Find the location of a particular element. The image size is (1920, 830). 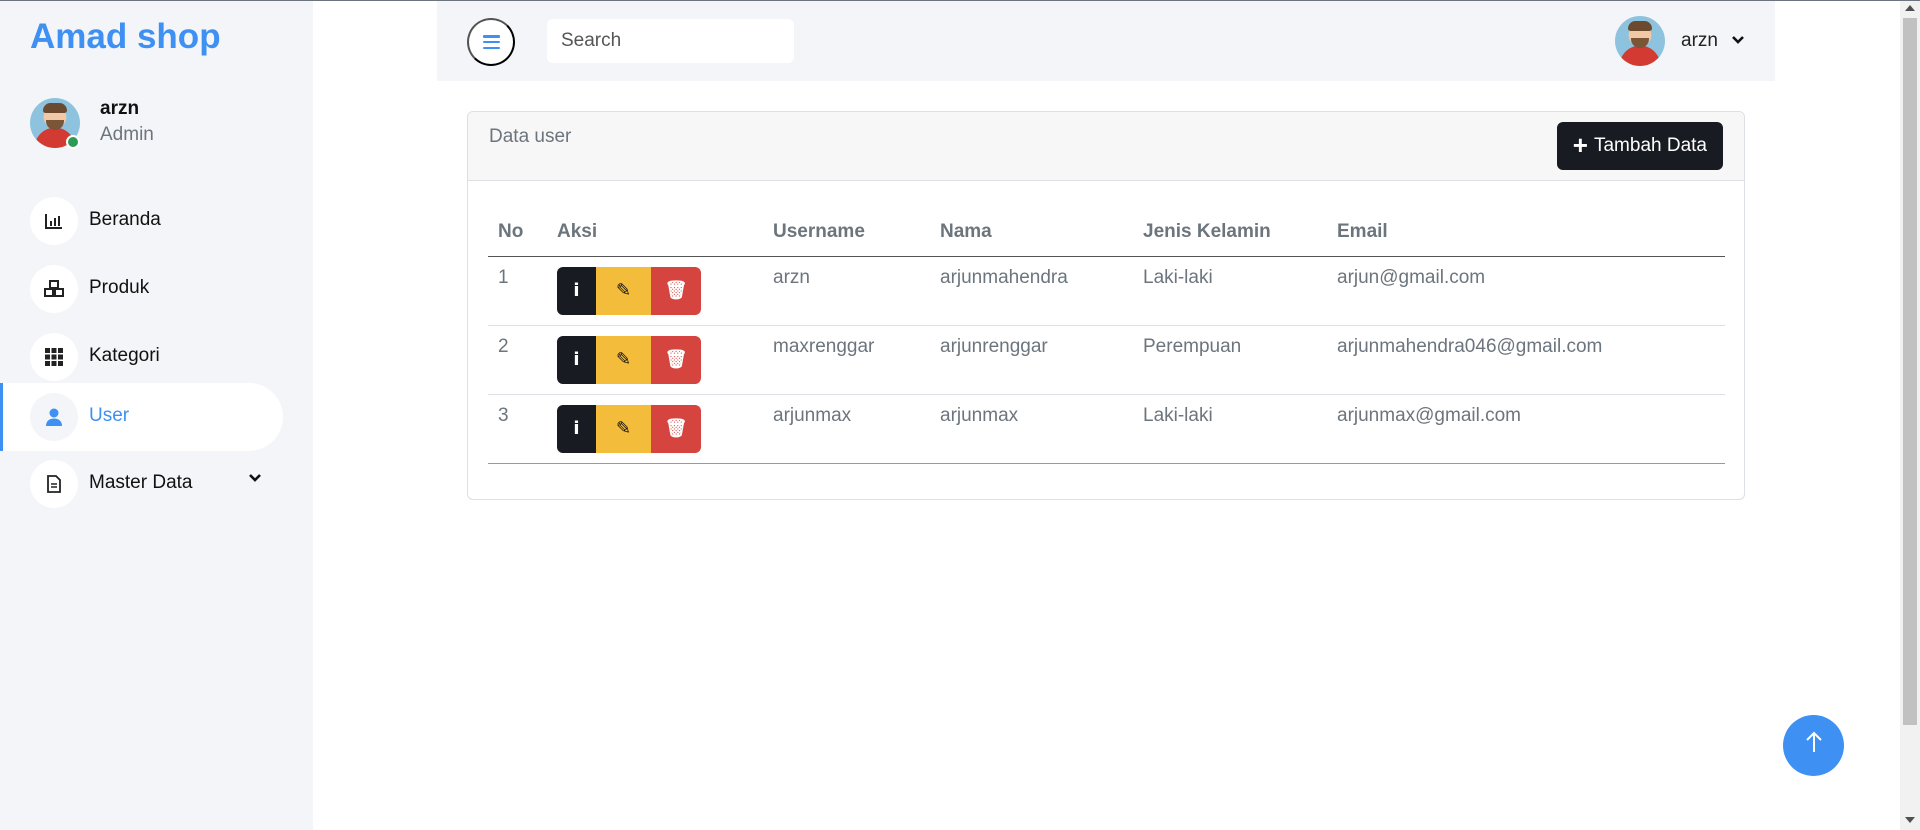

add-data-label: Tambah Data is located at coordinates (1650, 145).